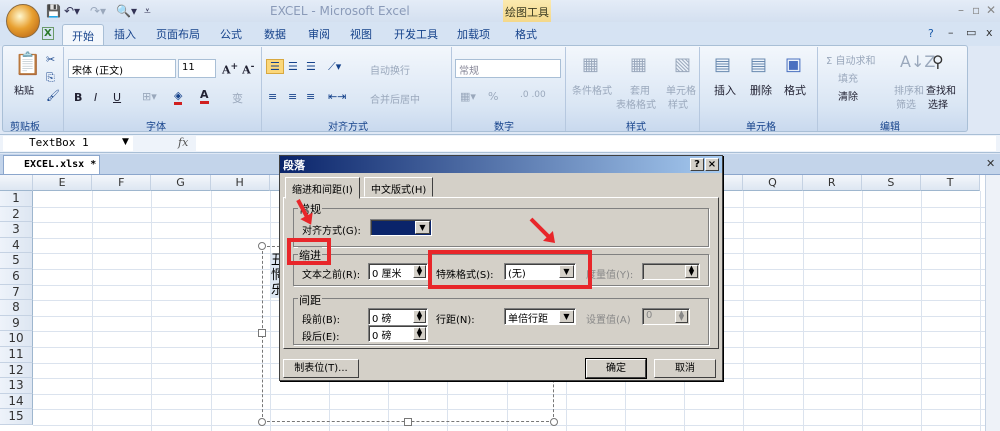  What do you see at coordinates (398, 271) in the screenshot?
I see `before-text-input: 0 厘米 ▲ ▼` at bounding box center [398, 271].